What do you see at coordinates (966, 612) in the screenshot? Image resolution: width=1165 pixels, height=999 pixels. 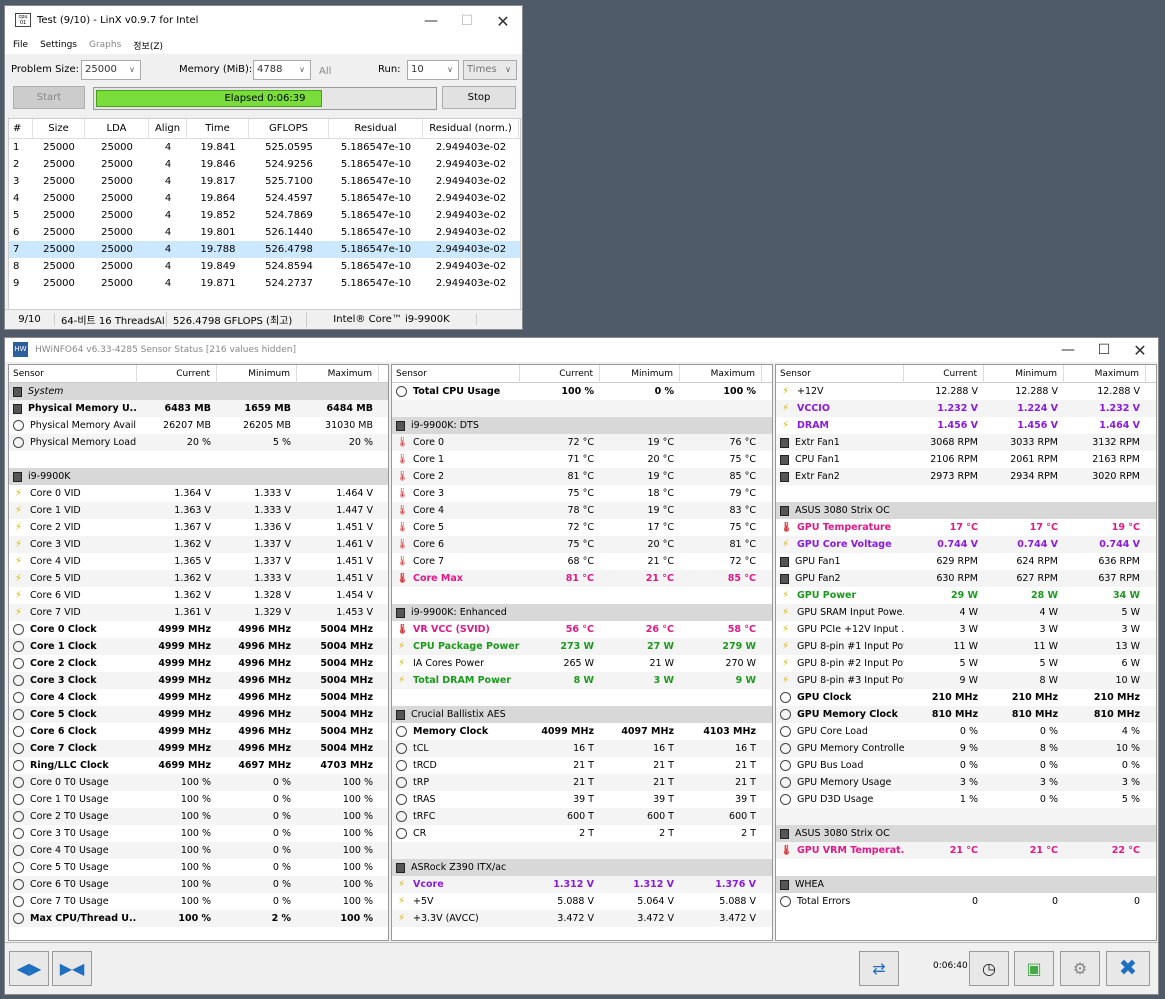 I see `sensor-row: ⚡ GPU SRAM Input Powe... 4 W 4 W 5 W` at bounding box center [966, 612].